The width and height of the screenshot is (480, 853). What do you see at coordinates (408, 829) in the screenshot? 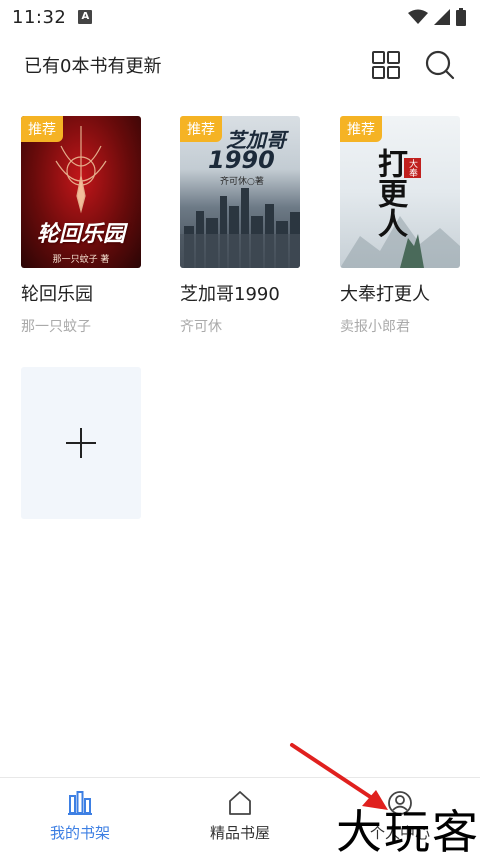
I see `watermark: 大玩客` at bounding box center [408, 829].